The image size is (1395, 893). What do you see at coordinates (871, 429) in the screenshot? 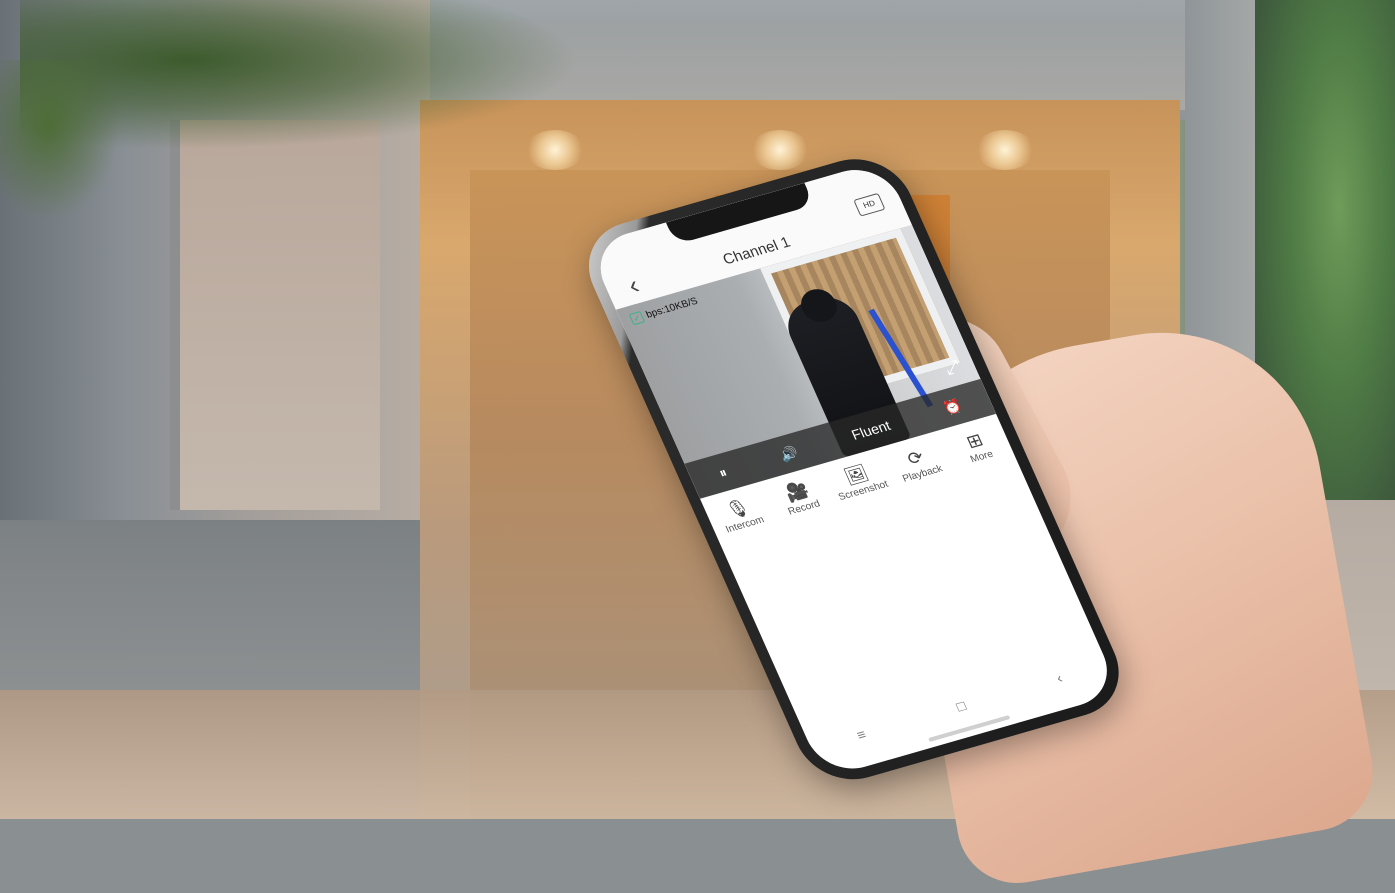
I see `quality-button: Fluent` at bounding box center [871, 429].